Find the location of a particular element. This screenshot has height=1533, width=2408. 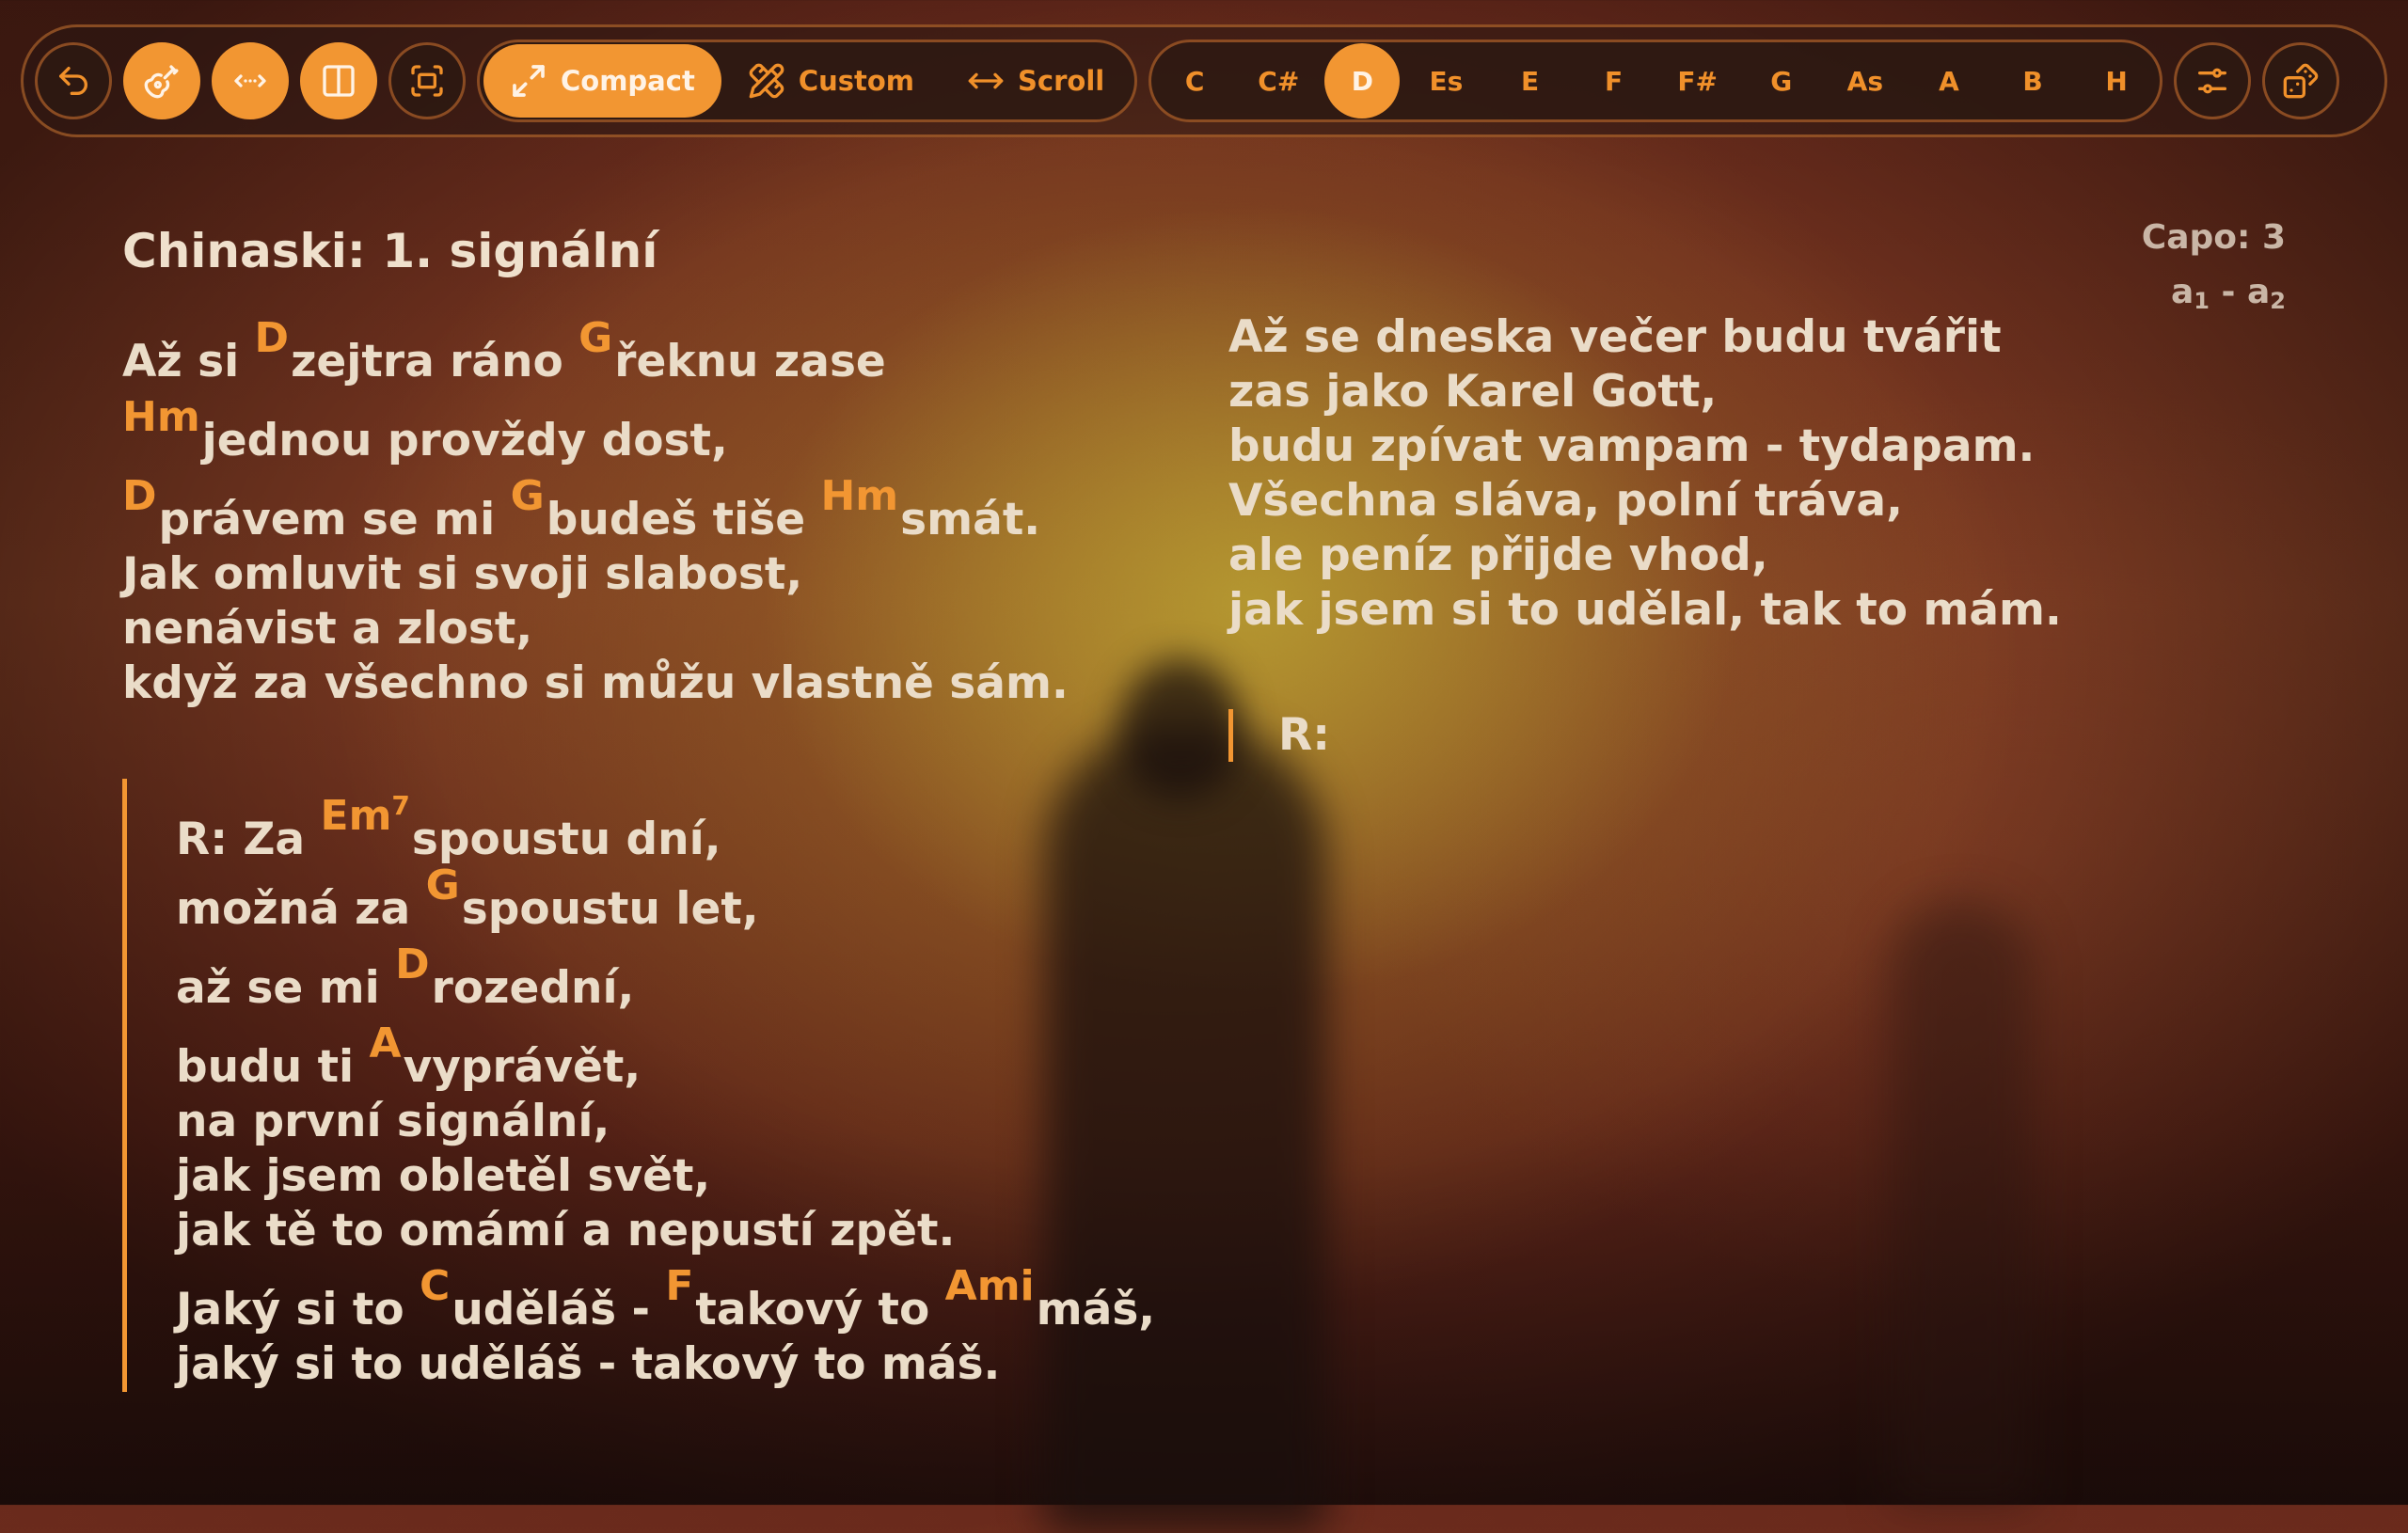

expand-horizontal-icon is located at coordinates (250, 80).